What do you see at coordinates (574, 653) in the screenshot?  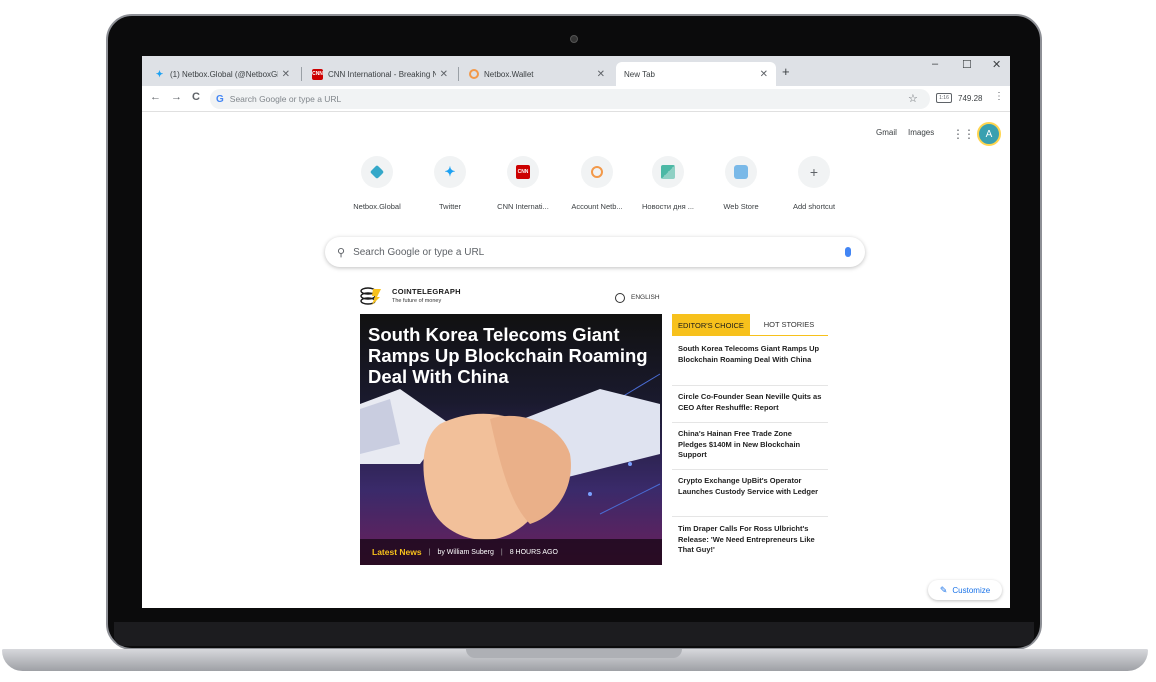 I see `laptop-notch` at bounding box center [574, 653].